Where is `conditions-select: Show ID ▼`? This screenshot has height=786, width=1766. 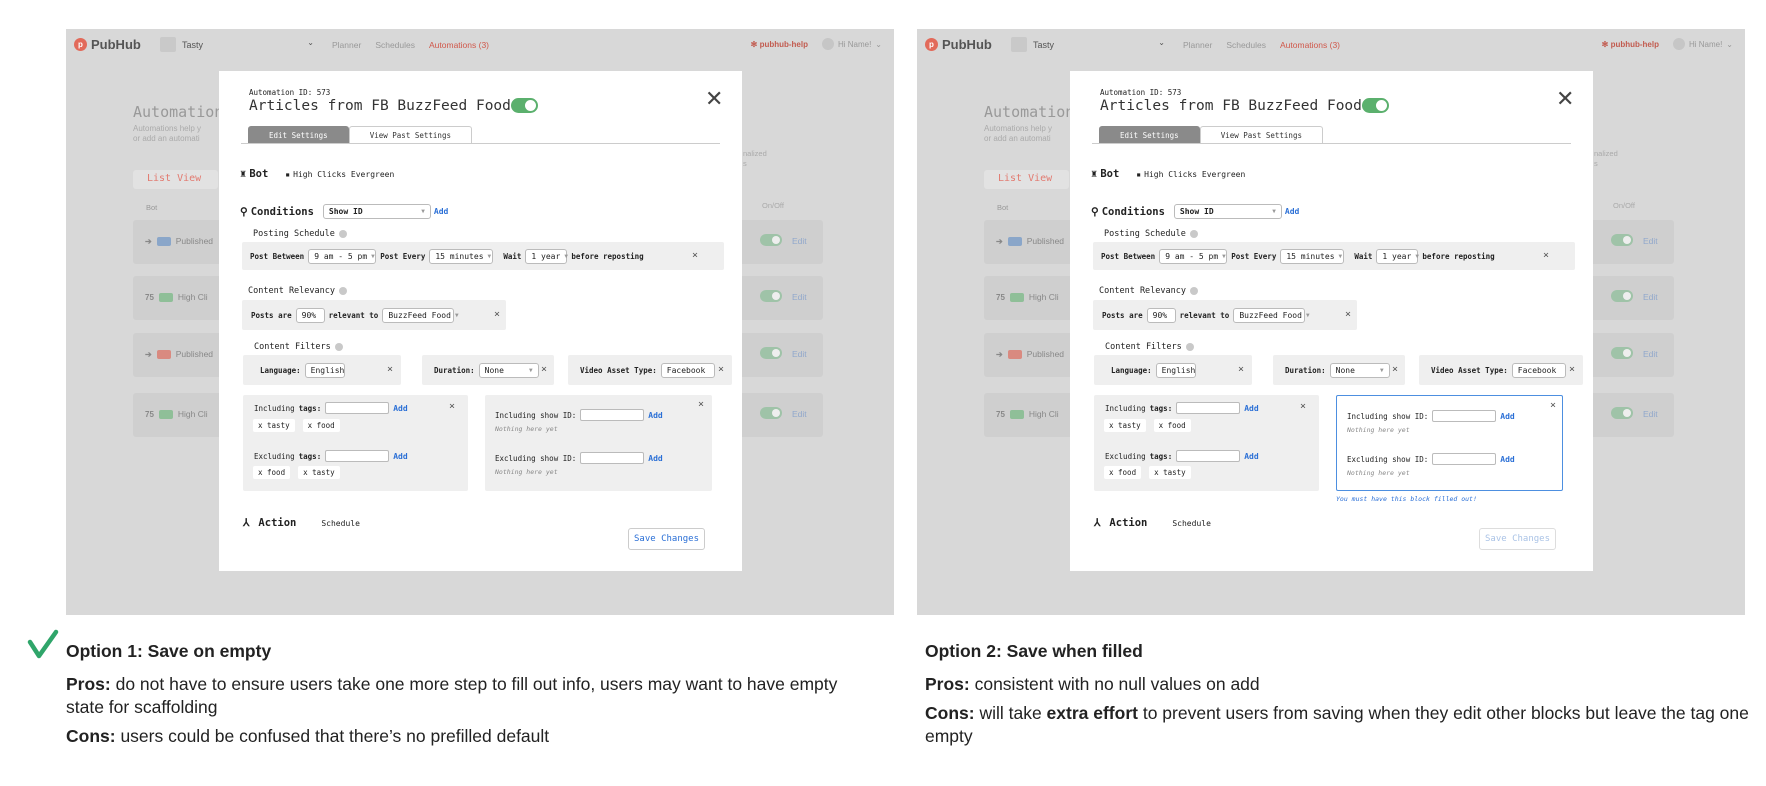 conditions-select: Show ID ▼ is located at coordinates (376, 211).